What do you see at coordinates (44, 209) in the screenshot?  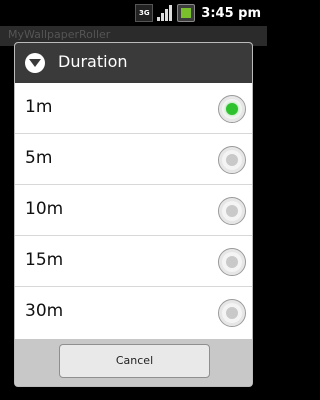 I see `option-label: 10m` at bounding box center [44, 209].